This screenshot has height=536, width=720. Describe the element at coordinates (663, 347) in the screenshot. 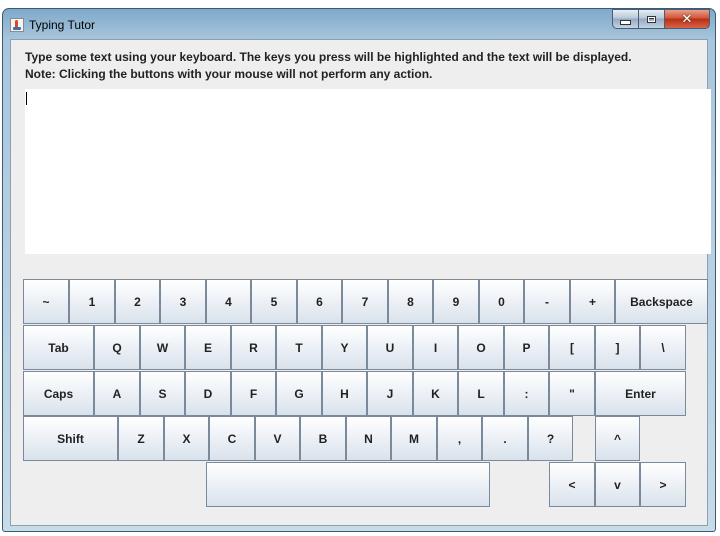

I see `key-row2-13: \` at that location.